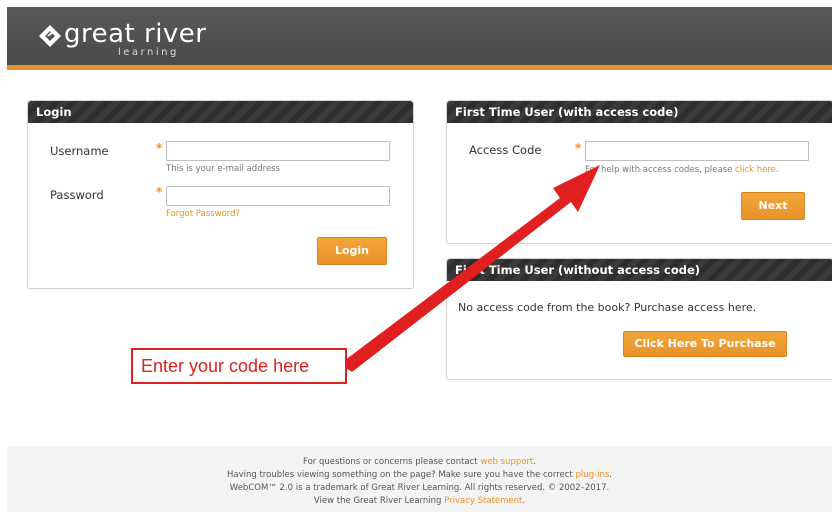 This screenshot has width=832, height=512. Describe the element at coordinates (220, 112) in the screenshot. I see `login-panel-title: Login` at that location.